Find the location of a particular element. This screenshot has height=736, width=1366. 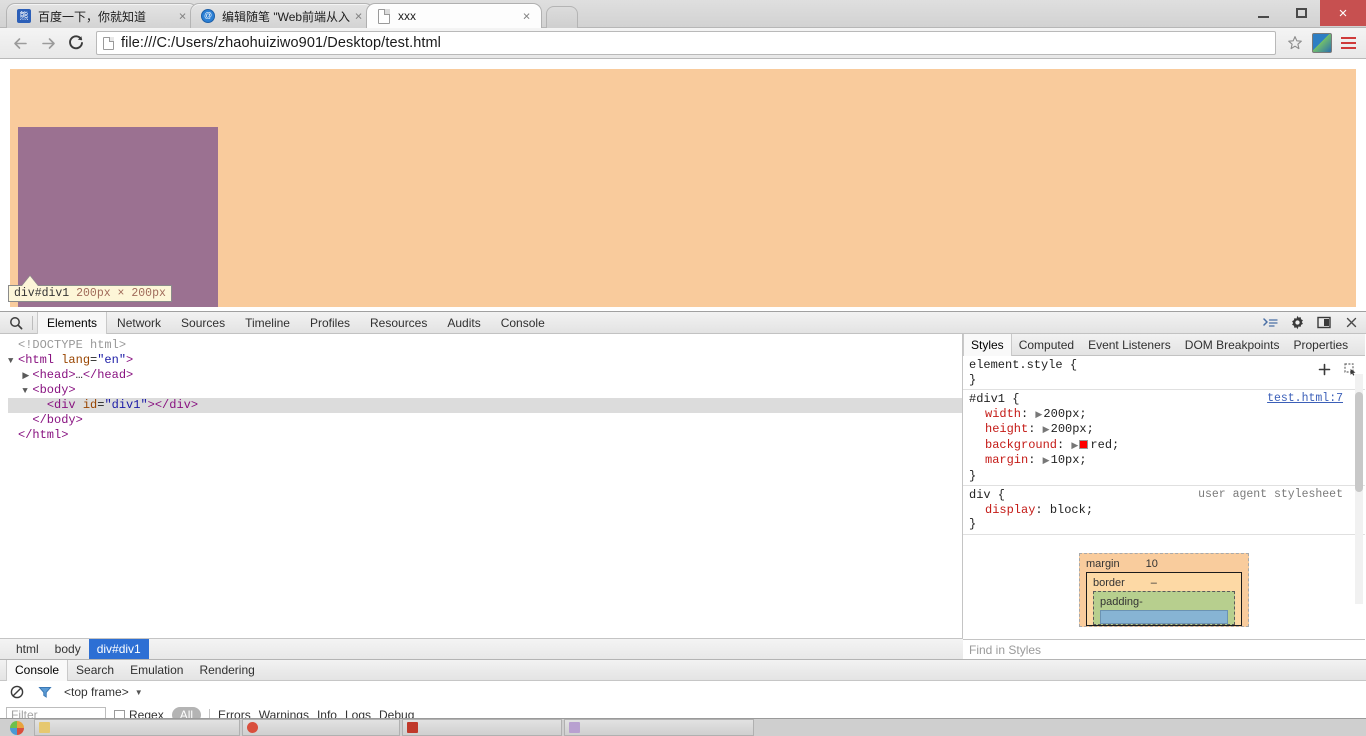

hamburger-menu-icon is located at coordinates (1348, 43).